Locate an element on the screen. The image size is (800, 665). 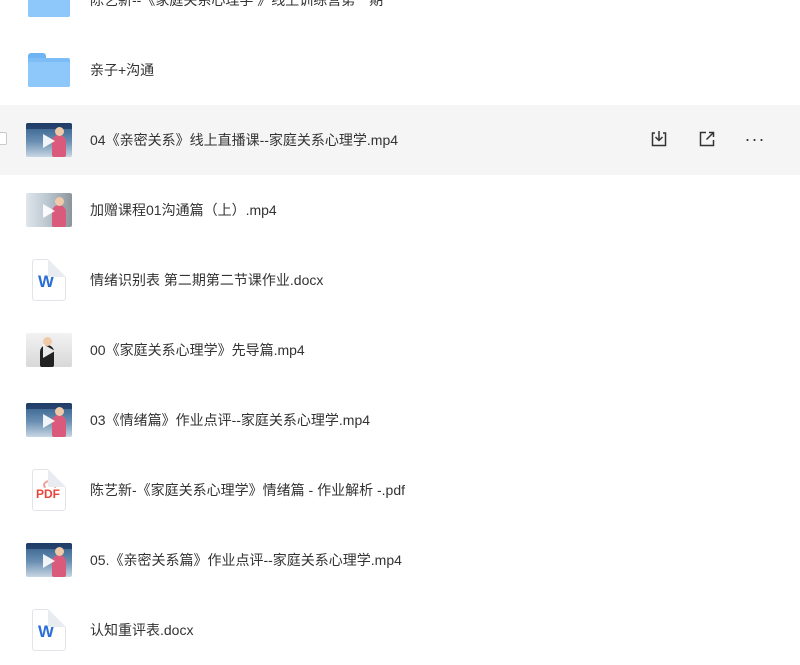
download-button is located at coordinates (659, 139).